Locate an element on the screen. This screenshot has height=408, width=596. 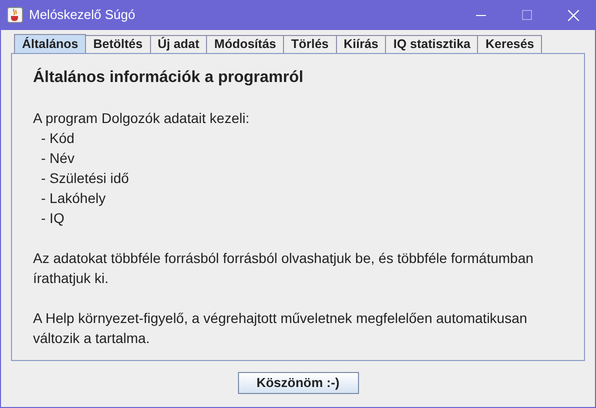
field-list-item: - Név is located at coordinates (58, 158).